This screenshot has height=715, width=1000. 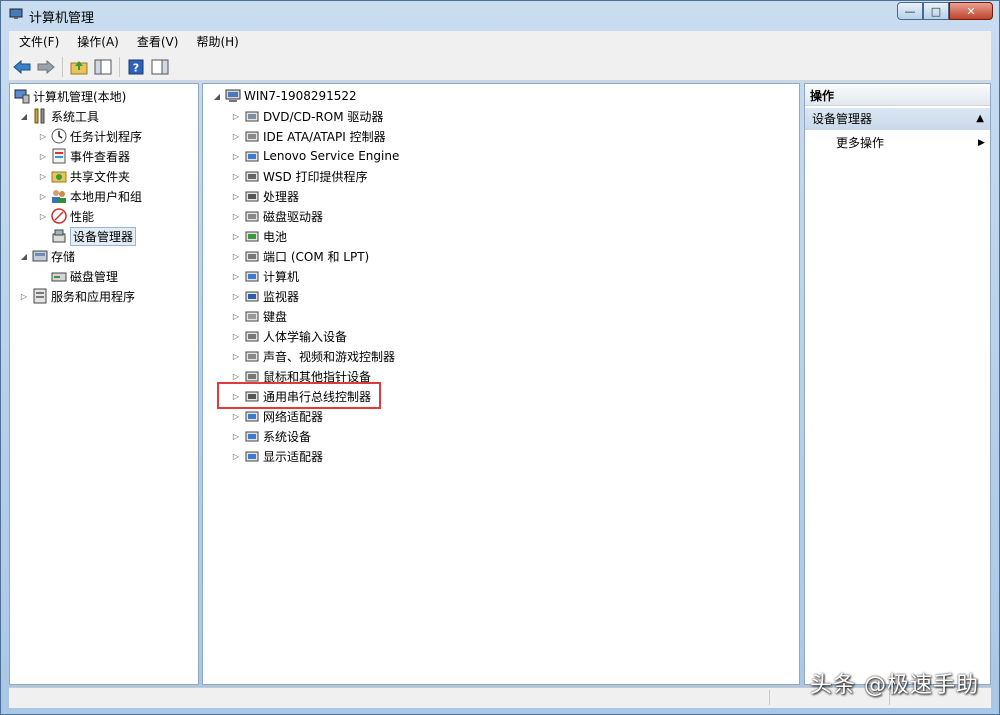 What do you see at coordinates (842, 119) in the screenshot?
I see `actions-section-label: 设备管理器` at bounding box center [842, 119].